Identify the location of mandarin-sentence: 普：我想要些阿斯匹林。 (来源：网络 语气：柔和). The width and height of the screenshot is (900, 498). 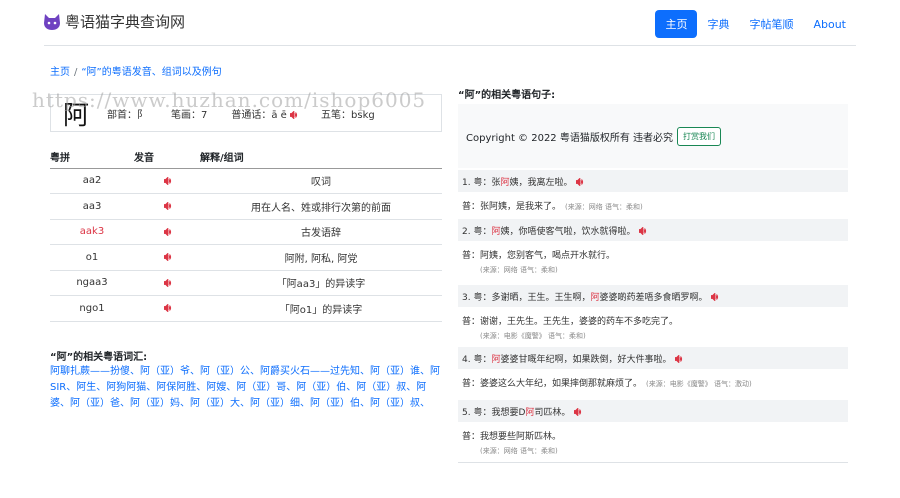
(653, 440).